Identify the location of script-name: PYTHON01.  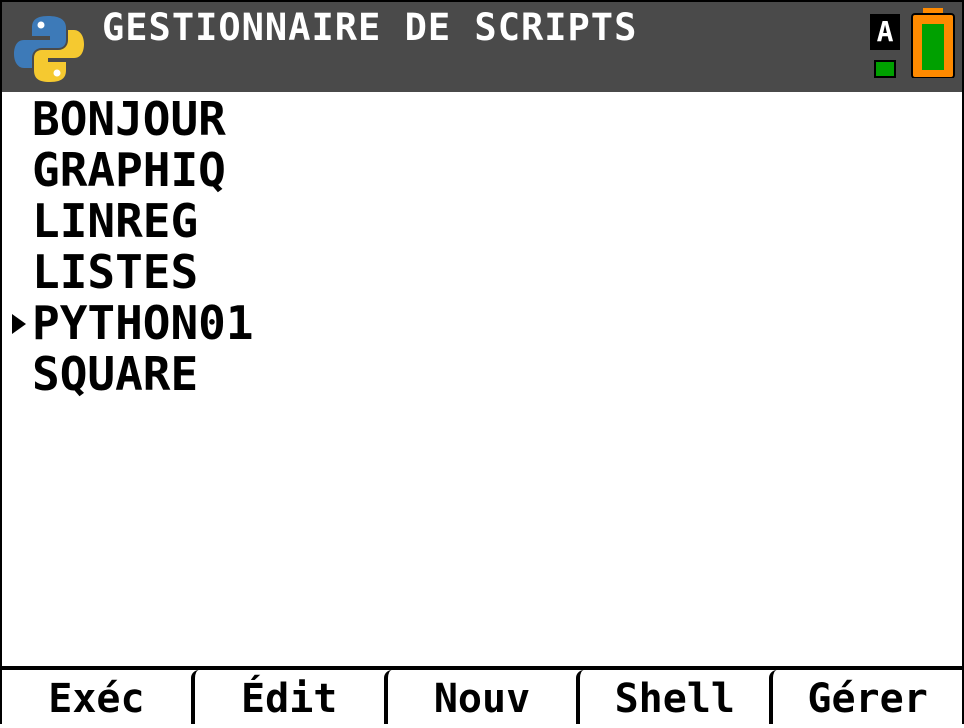
(143, 323).